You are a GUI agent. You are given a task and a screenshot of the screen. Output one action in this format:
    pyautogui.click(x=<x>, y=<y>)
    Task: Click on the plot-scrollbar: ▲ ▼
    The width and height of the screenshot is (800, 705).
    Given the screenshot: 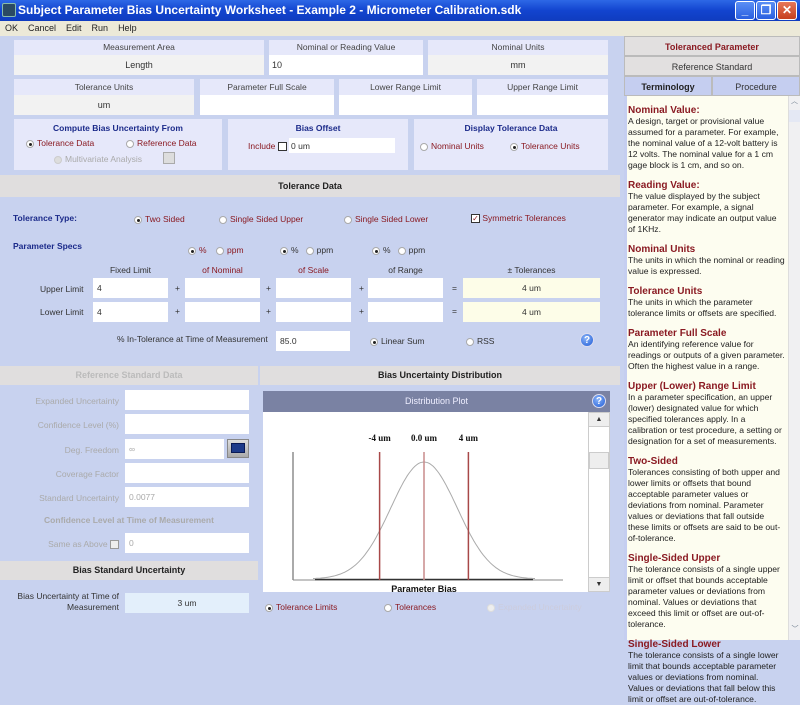 What is the action you would take?
    pyautogui.click(x=599, y=502)
    